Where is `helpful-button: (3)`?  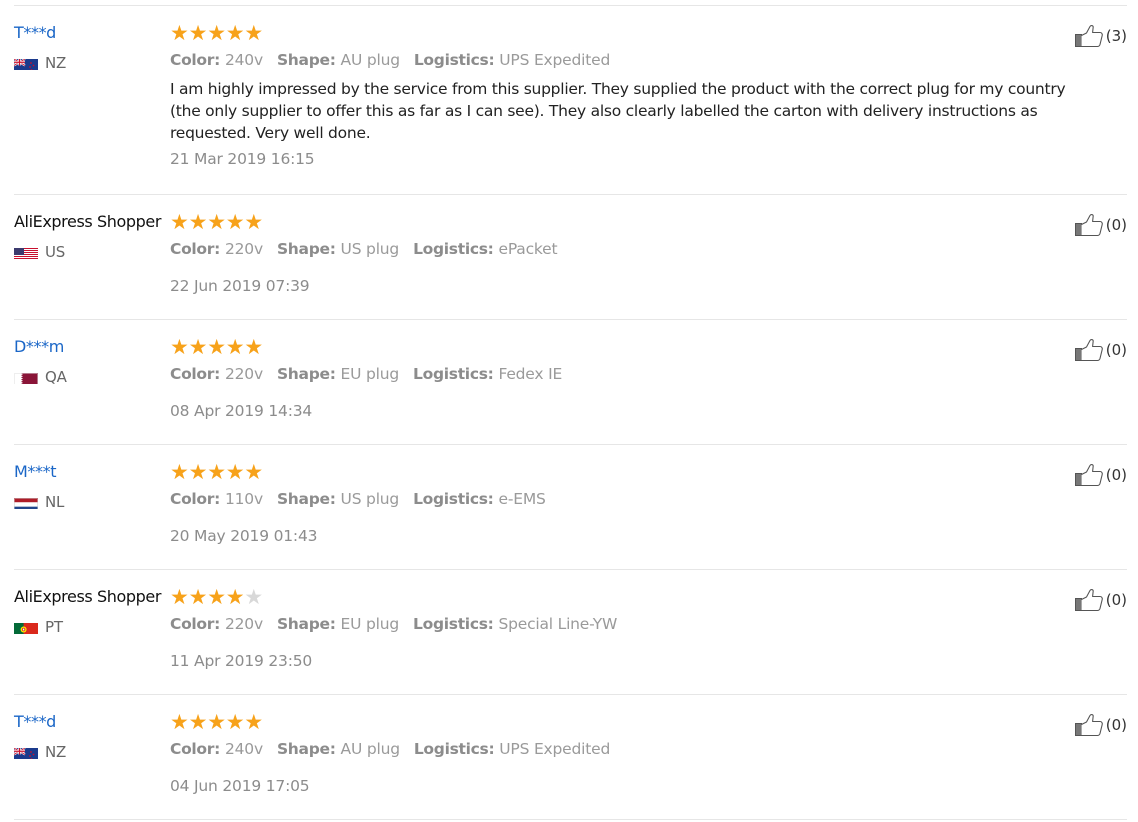 helpful-button: (3) is located at coordinates (1100, 36).